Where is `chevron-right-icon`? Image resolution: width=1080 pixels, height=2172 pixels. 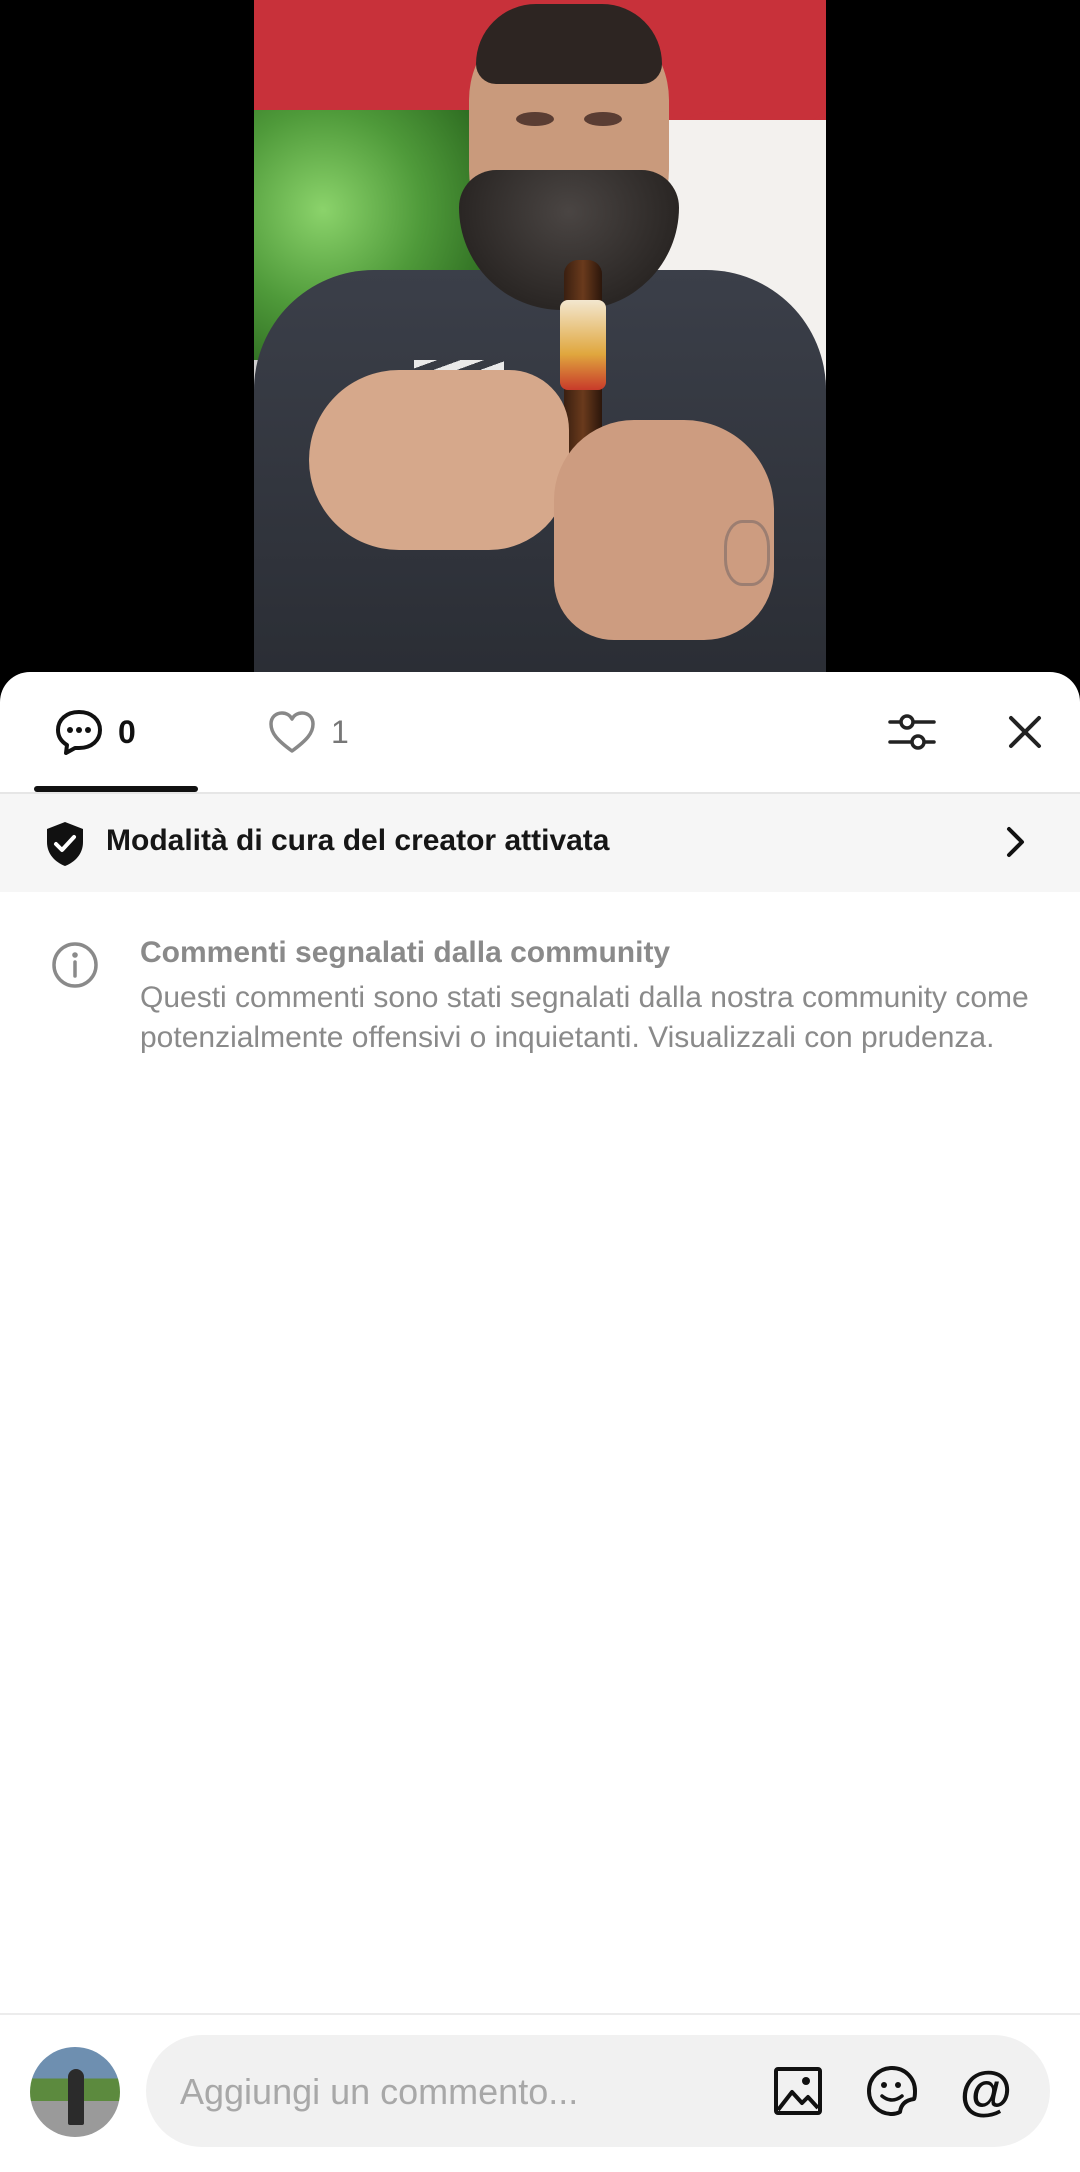
chevron-right-icon is located at coordinates (1015, 842).